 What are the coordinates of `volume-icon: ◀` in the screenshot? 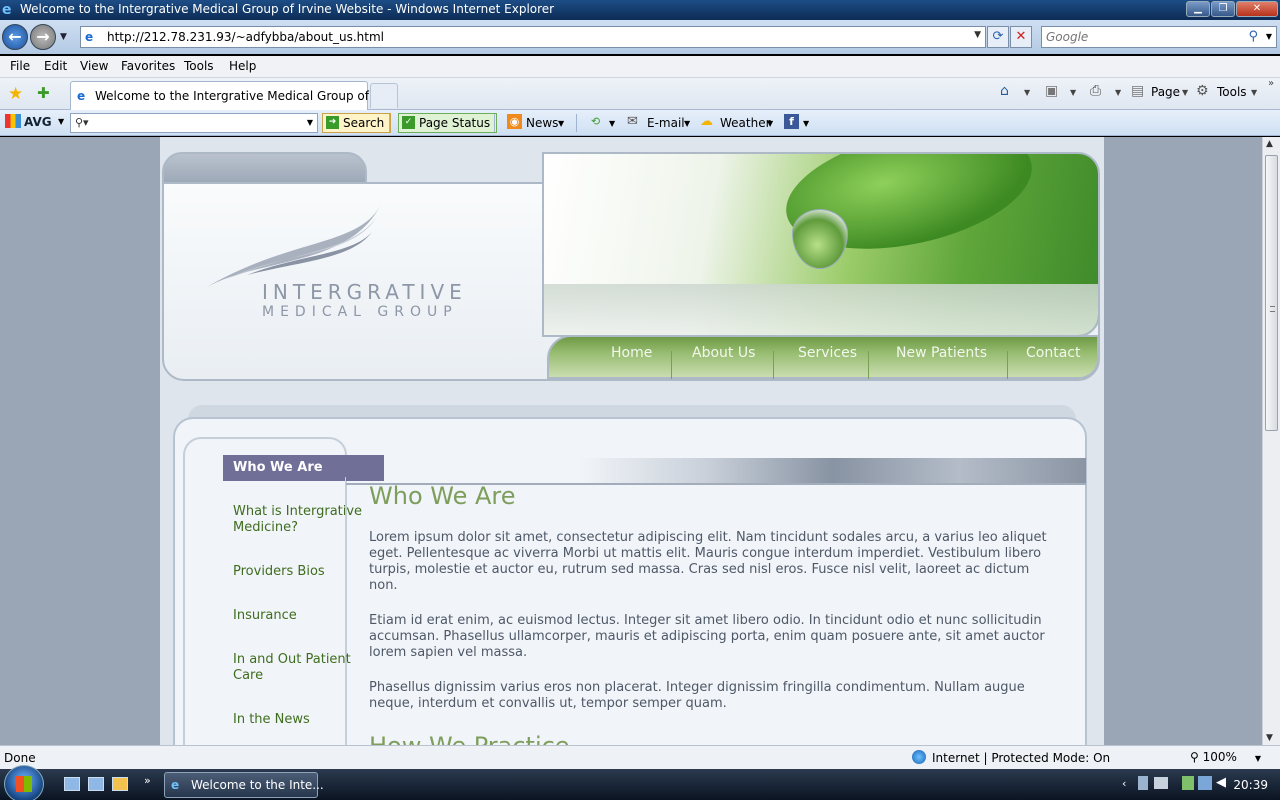 It's located at (1221, 782).